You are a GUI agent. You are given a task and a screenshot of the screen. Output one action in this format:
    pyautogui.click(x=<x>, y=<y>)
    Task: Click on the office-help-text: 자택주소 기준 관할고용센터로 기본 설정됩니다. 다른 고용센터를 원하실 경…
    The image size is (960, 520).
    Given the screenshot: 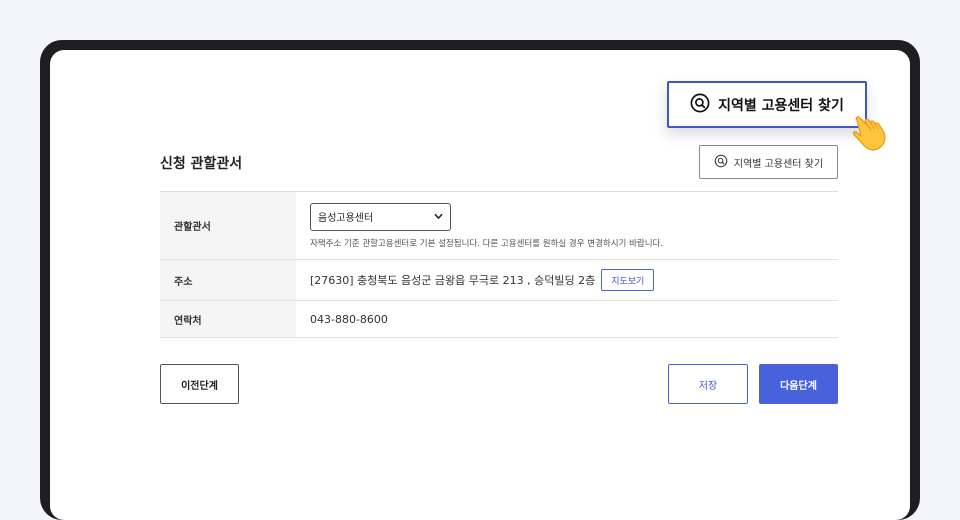 What is the action you would take?
    pyautogui.click(x=487, y=243)
    